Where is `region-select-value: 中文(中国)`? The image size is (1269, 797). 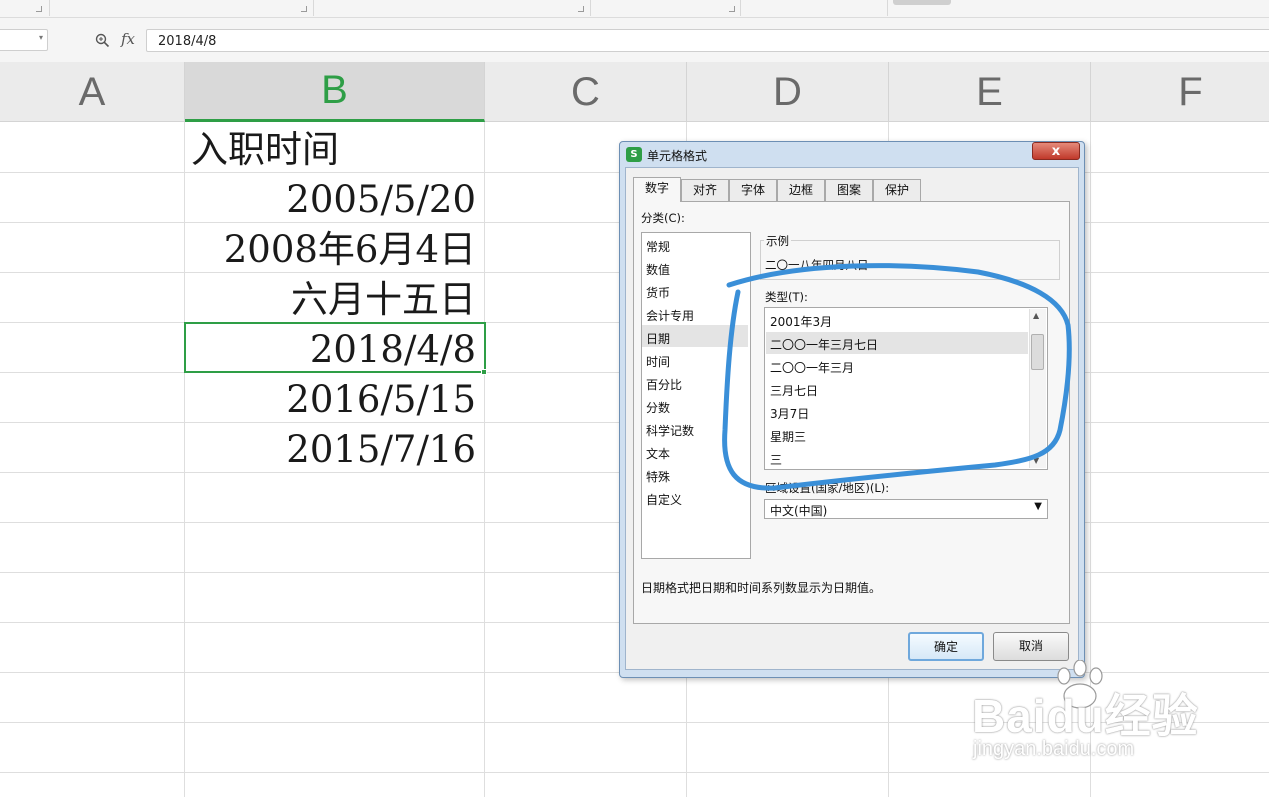
region-select-value: 中文(中国) is located at coordinates (799, 511).